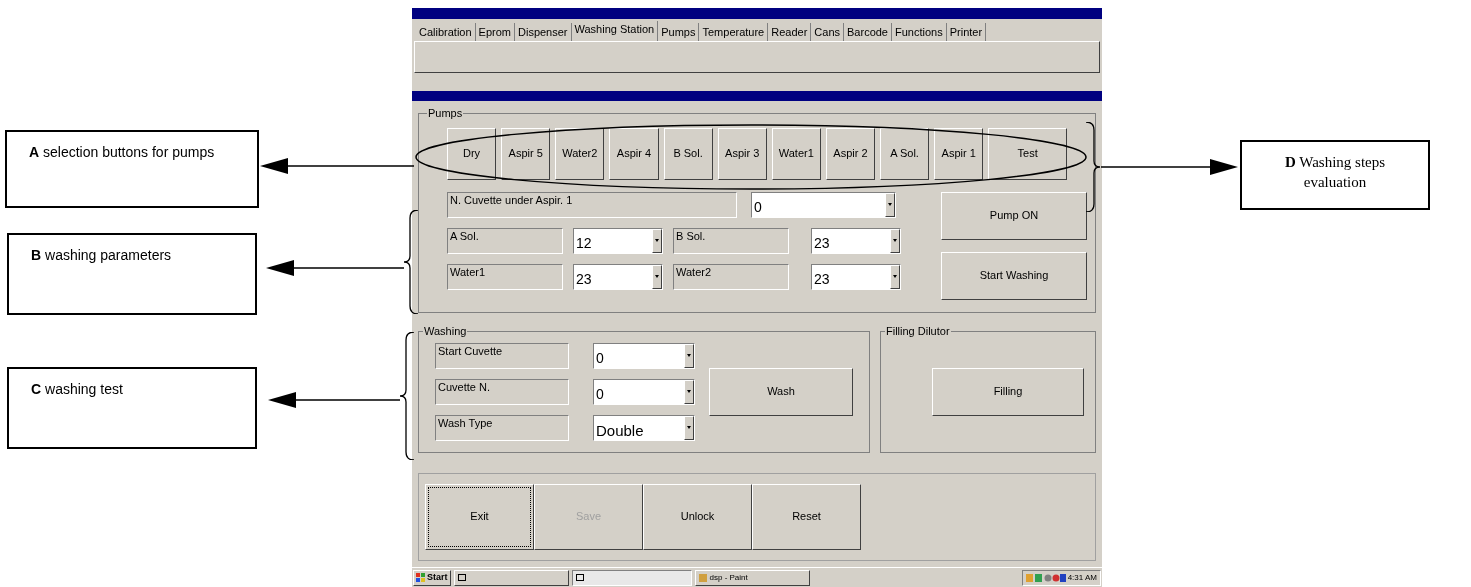 The width and height of the screenshot is (1471, 587). Describe the element at coordinates (959, 153) in the screenshot. I see `button: Aspir 1` at that location.